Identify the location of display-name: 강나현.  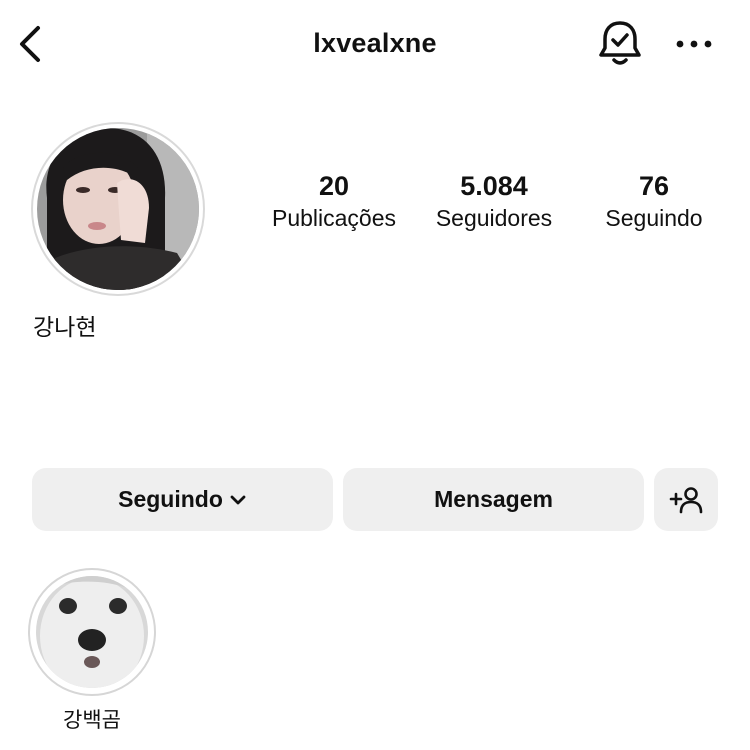
(65, 327).